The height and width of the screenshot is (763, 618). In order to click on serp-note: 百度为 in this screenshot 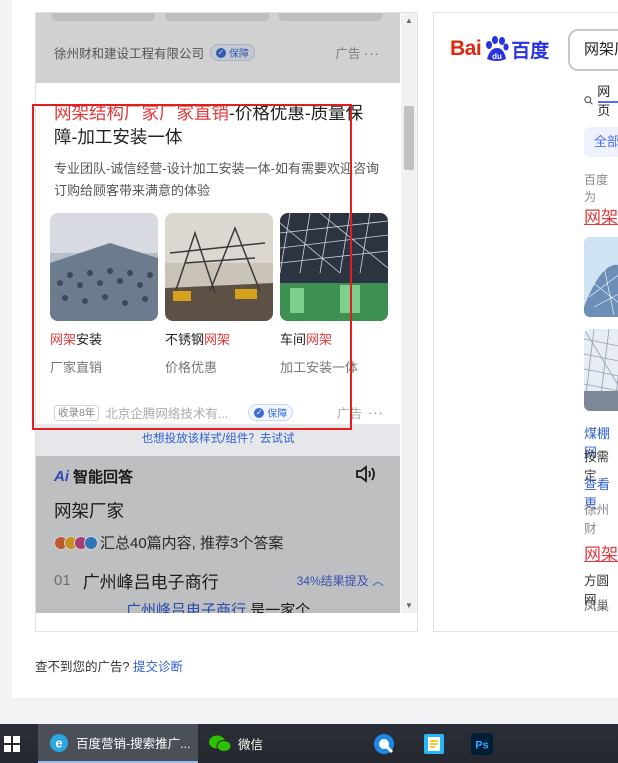, I will do `click(596, 188)`.